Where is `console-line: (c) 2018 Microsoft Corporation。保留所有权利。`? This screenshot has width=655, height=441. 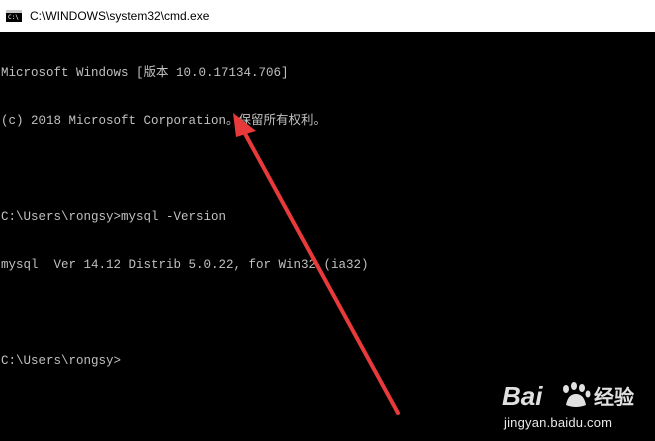 console-line: (c) 2018 Microsoft Corporation。保留所有权利。 is located at coordinates (164, 121).